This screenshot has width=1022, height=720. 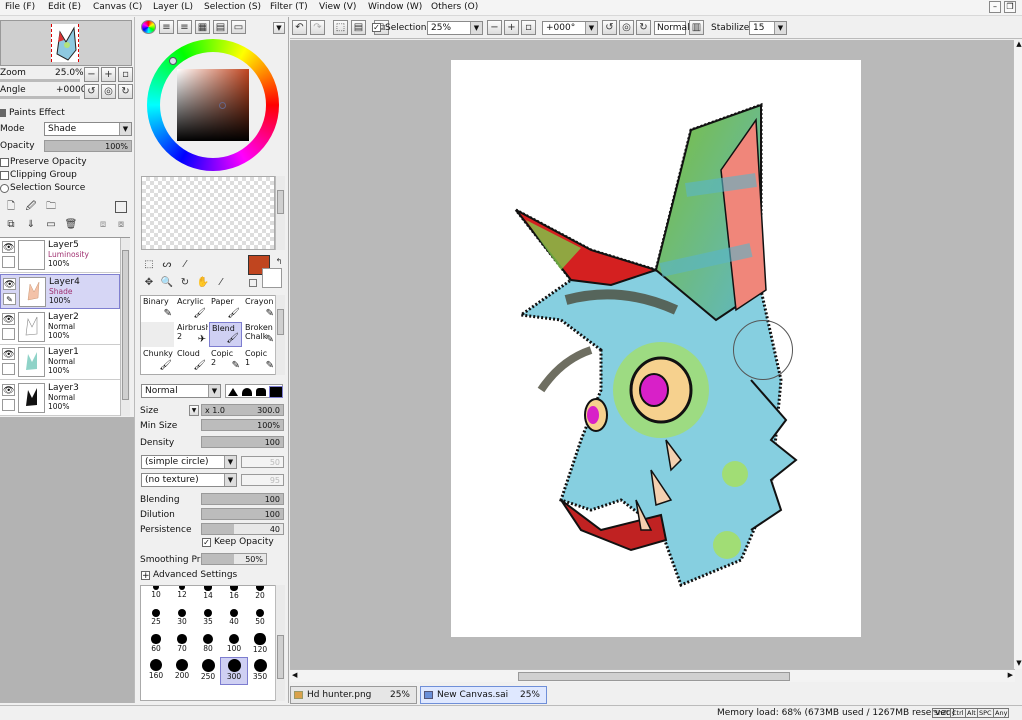 I want to click on angle-select: +000° ▼, so click(x=570, y=28).